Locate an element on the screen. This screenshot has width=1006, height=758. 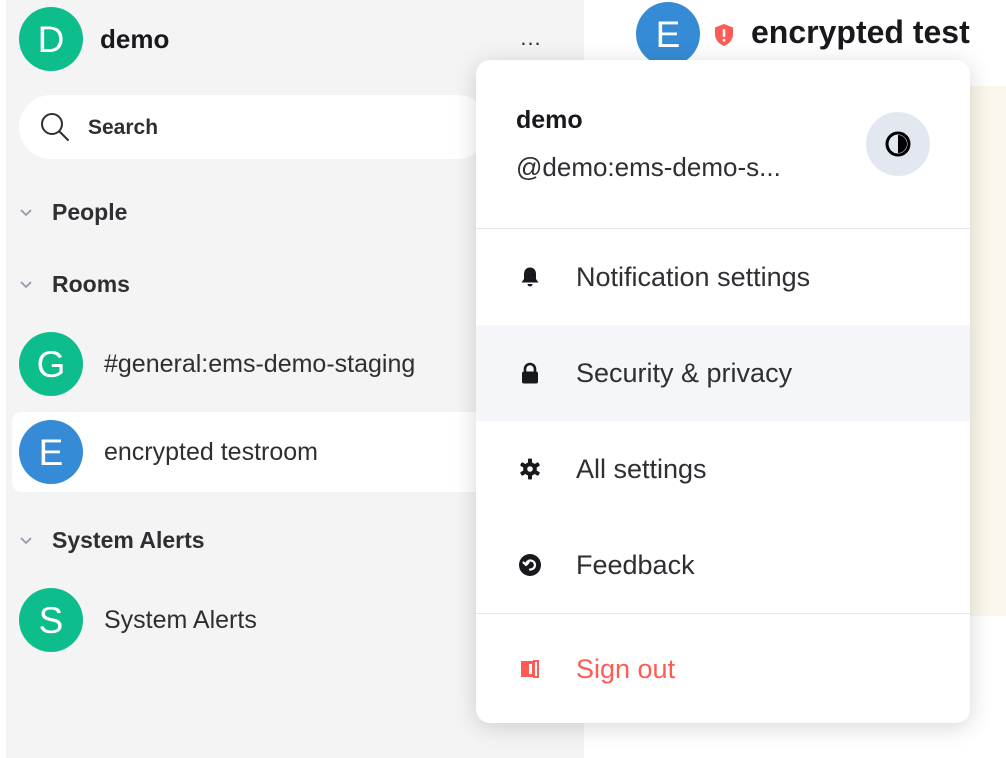
menu-item-notification-settings: Notification settings is located at coordinates (723, 277).